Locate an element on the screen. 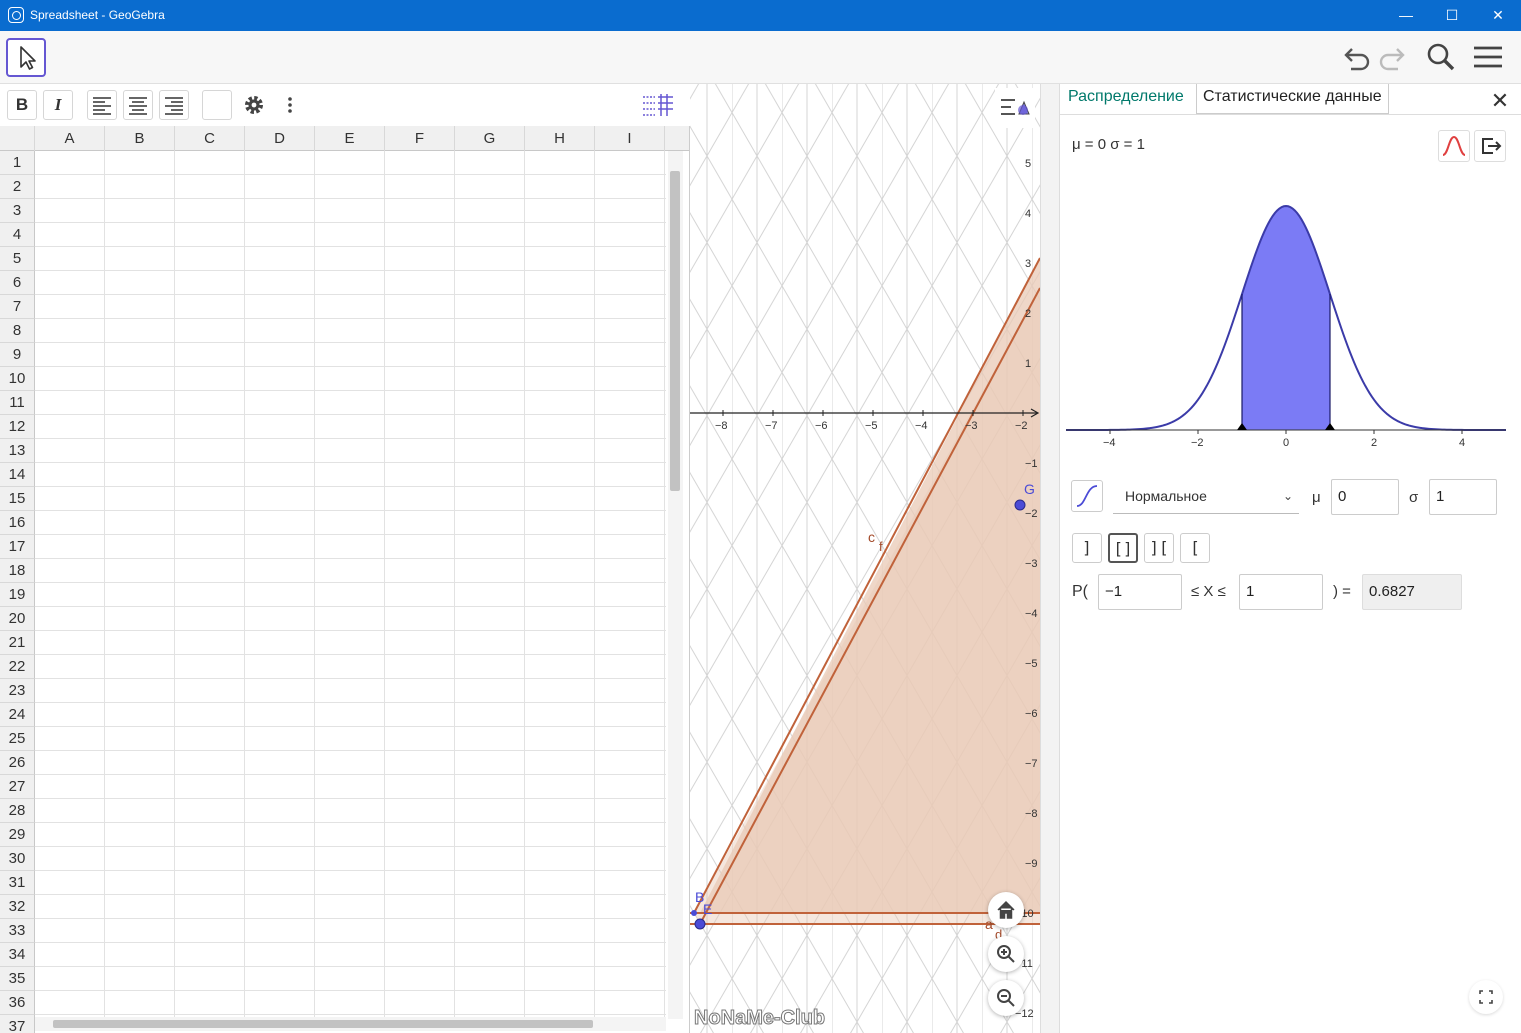  row-header: 29 is located at coordinates (17, 835).